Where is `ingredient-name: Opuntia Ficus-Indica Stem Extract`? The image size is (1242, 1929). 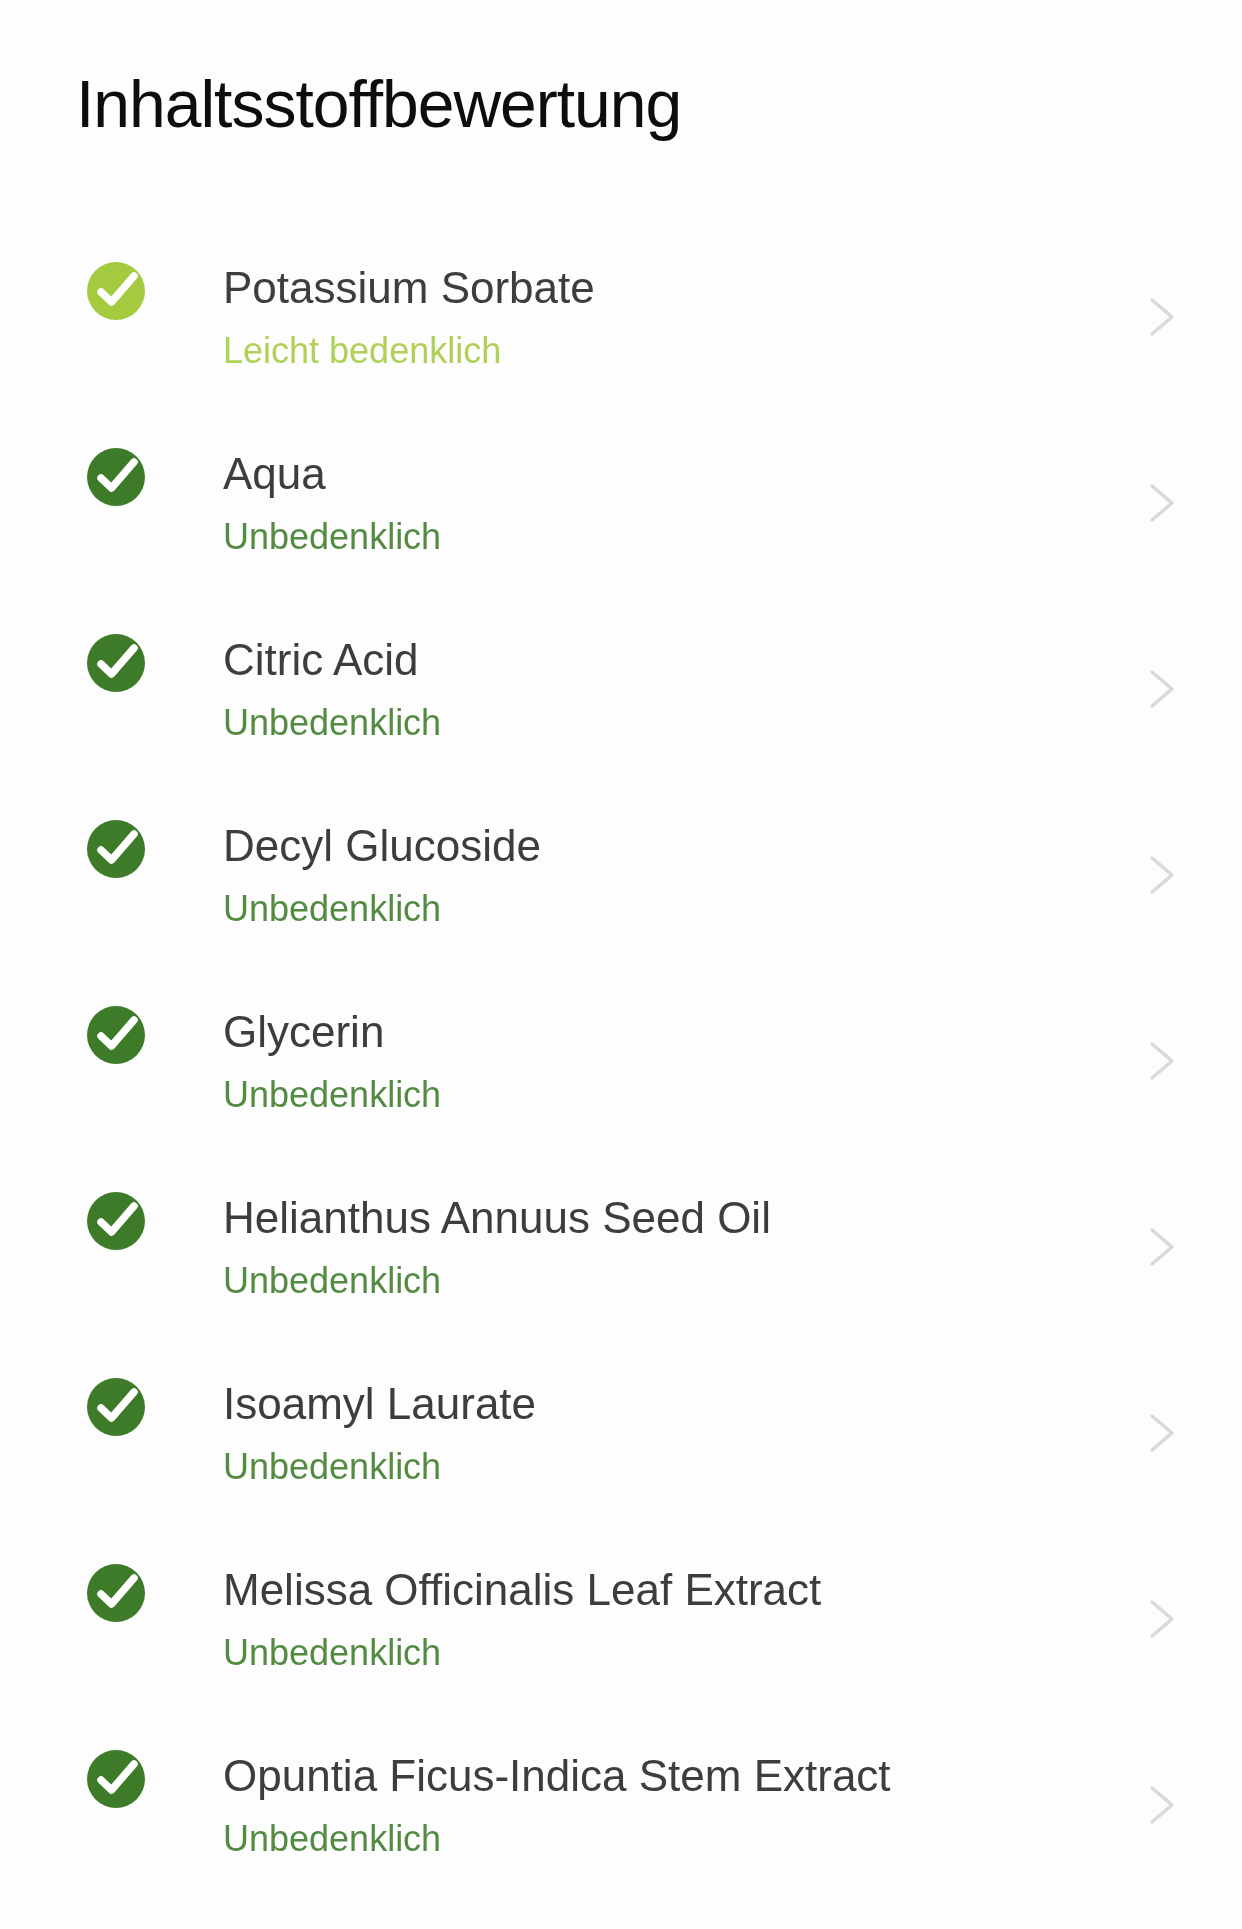
ingredient-name: Opuntia Ficus-Indica Stem Extract is located at coordinates (557, 1776).